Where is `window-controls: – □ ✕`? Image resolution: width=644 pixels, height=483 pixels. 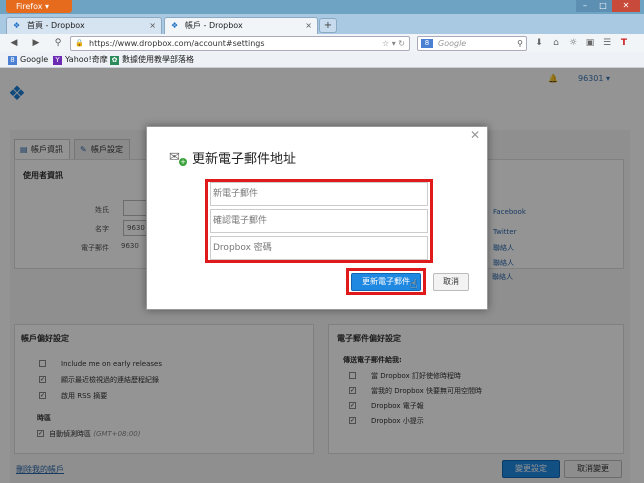 window-controls: – □ ✕ is located at coordinates (608, 6).